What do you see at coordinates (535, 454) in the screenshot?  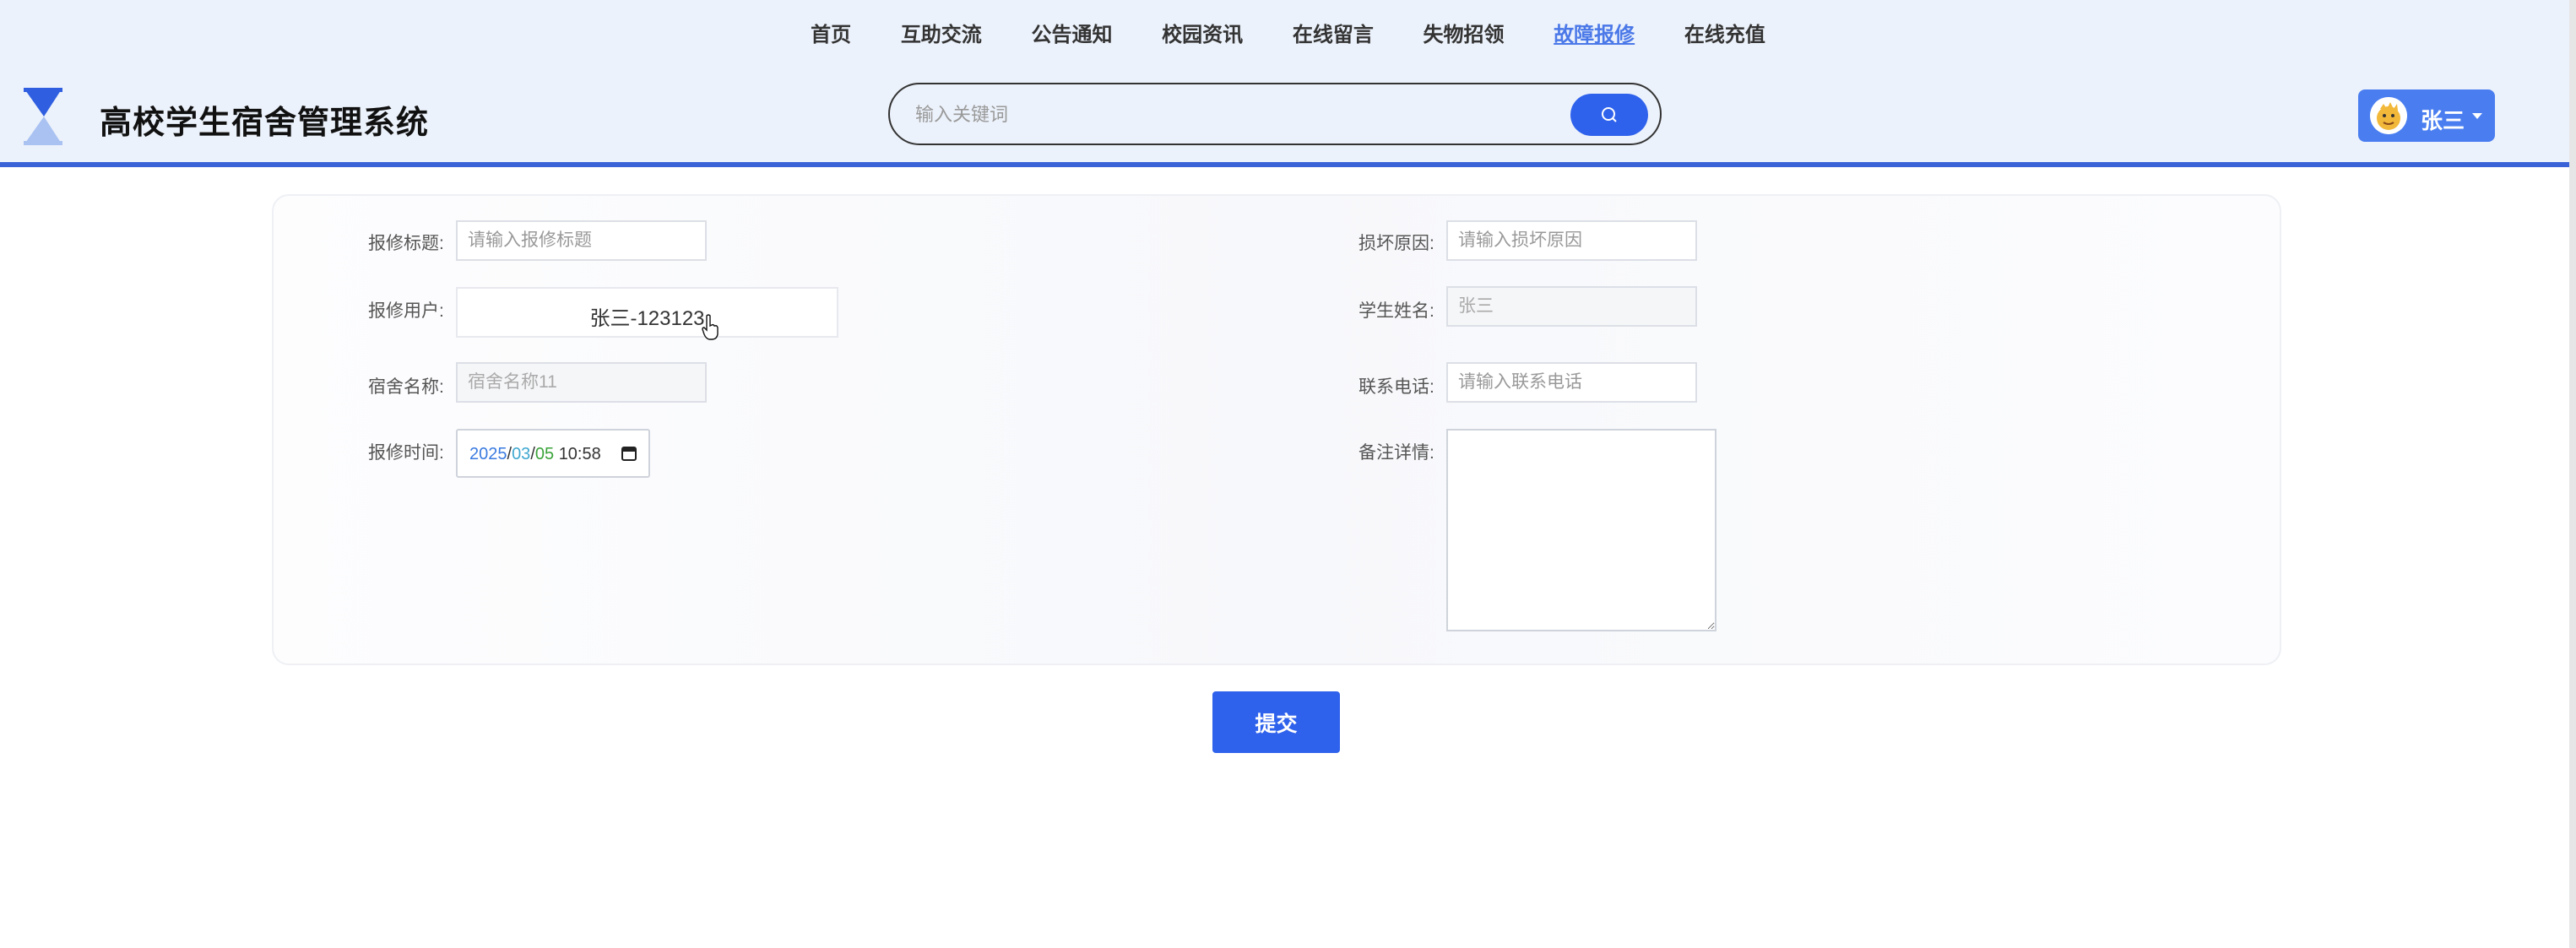 I see `repair-time-value: 2025/03/05 10:58` at bounding box center [535, 454].